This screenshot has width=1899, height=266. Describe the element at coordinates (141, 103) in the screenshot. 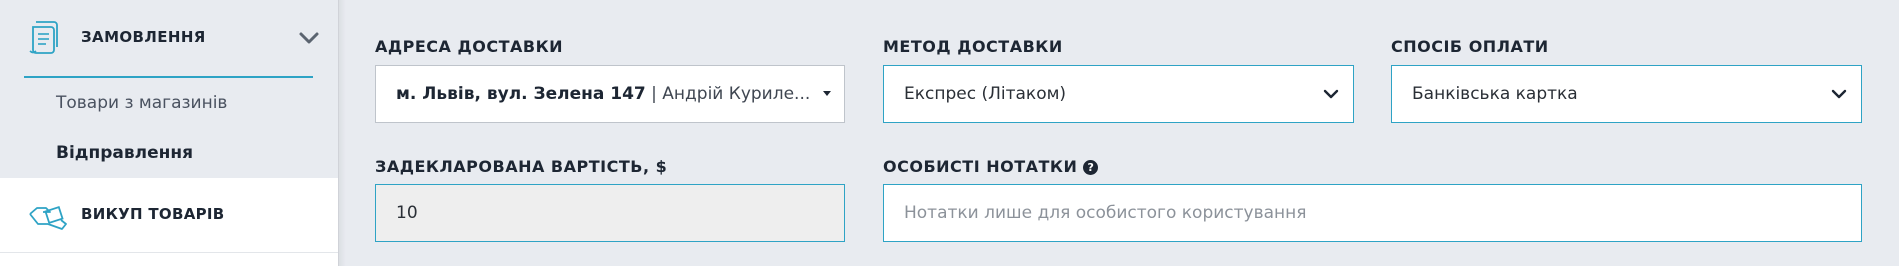

I see `sidebar-item-store-goods: Товари з магазинів` at that location.